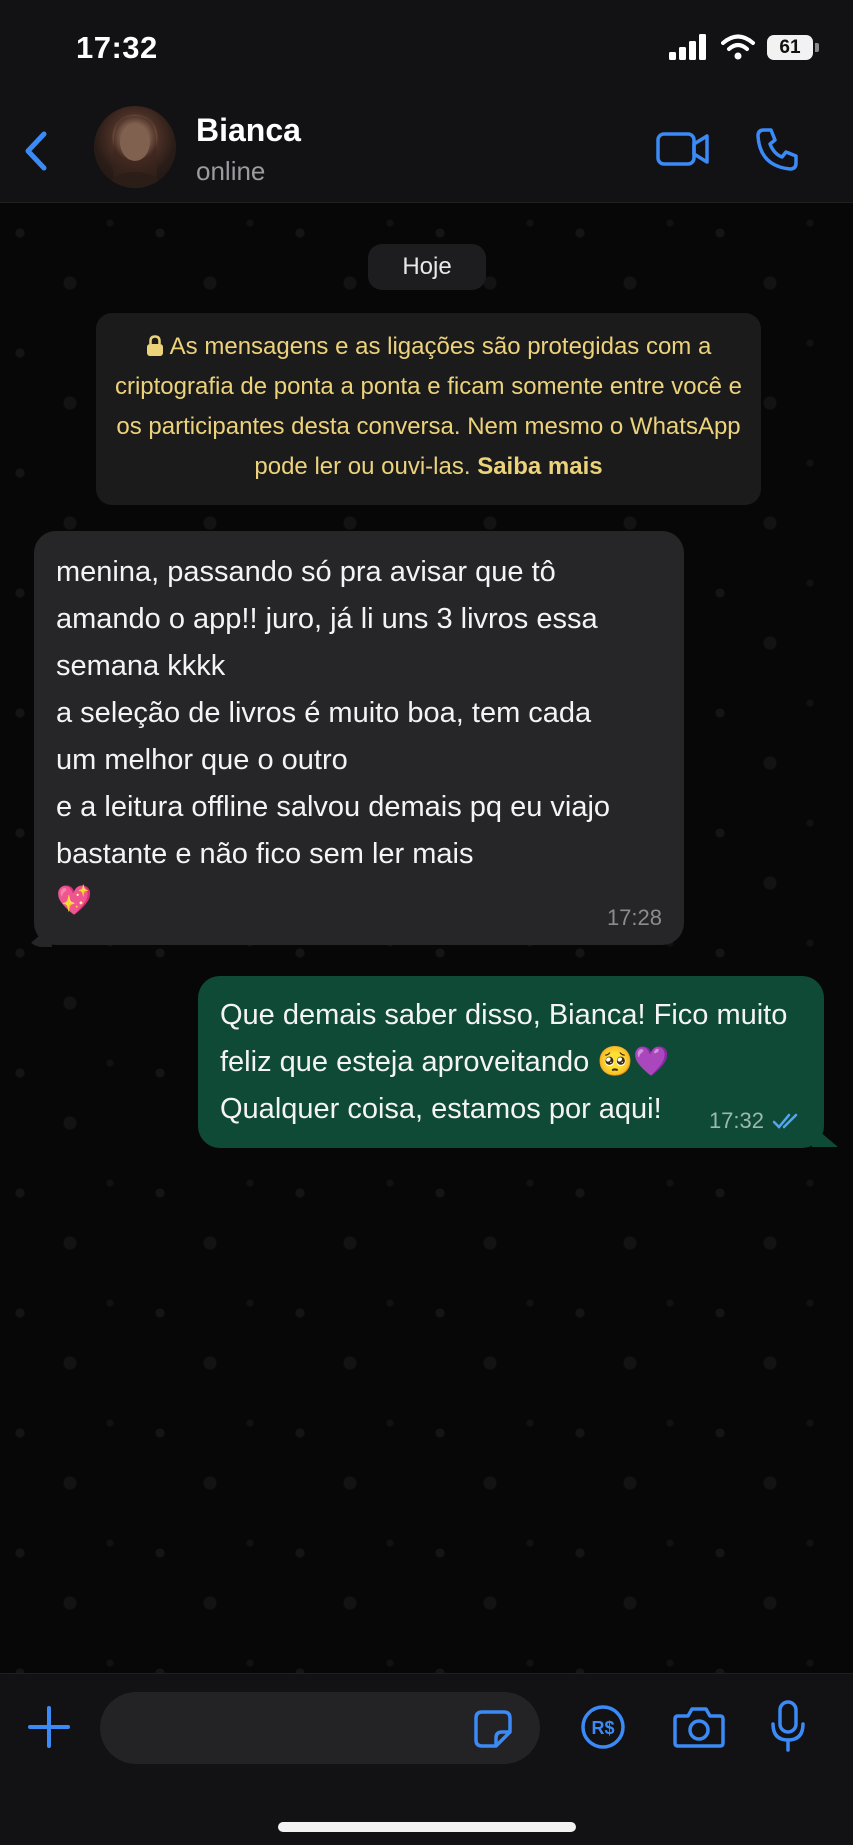 This screenshot has height=1845, width=853. What do you see at coordinates (427, 267) in the screenshot?
I see `date-separator: Hoje` at bounding box center [427, 267].